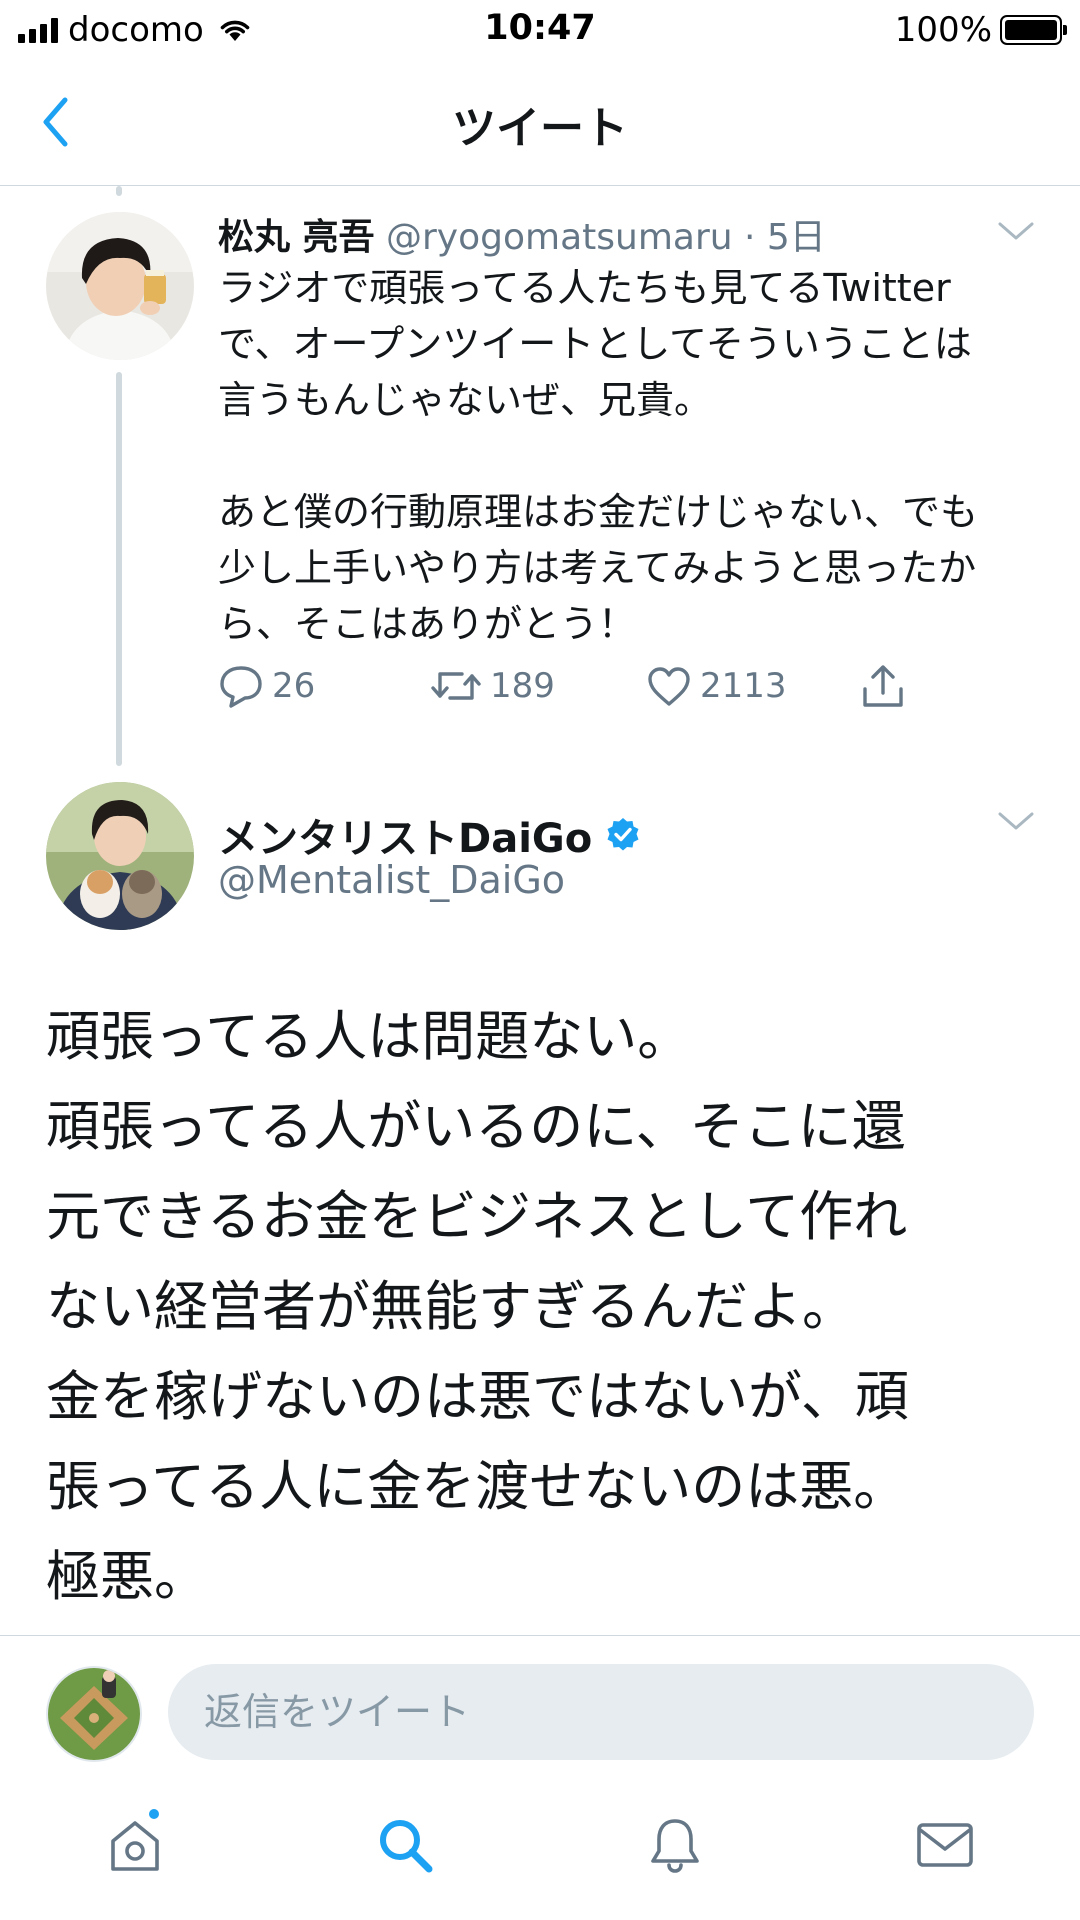  I want to click on tweet-text-line: 張ってる人に金を渡せないのは悪。, so click(477, 1486).